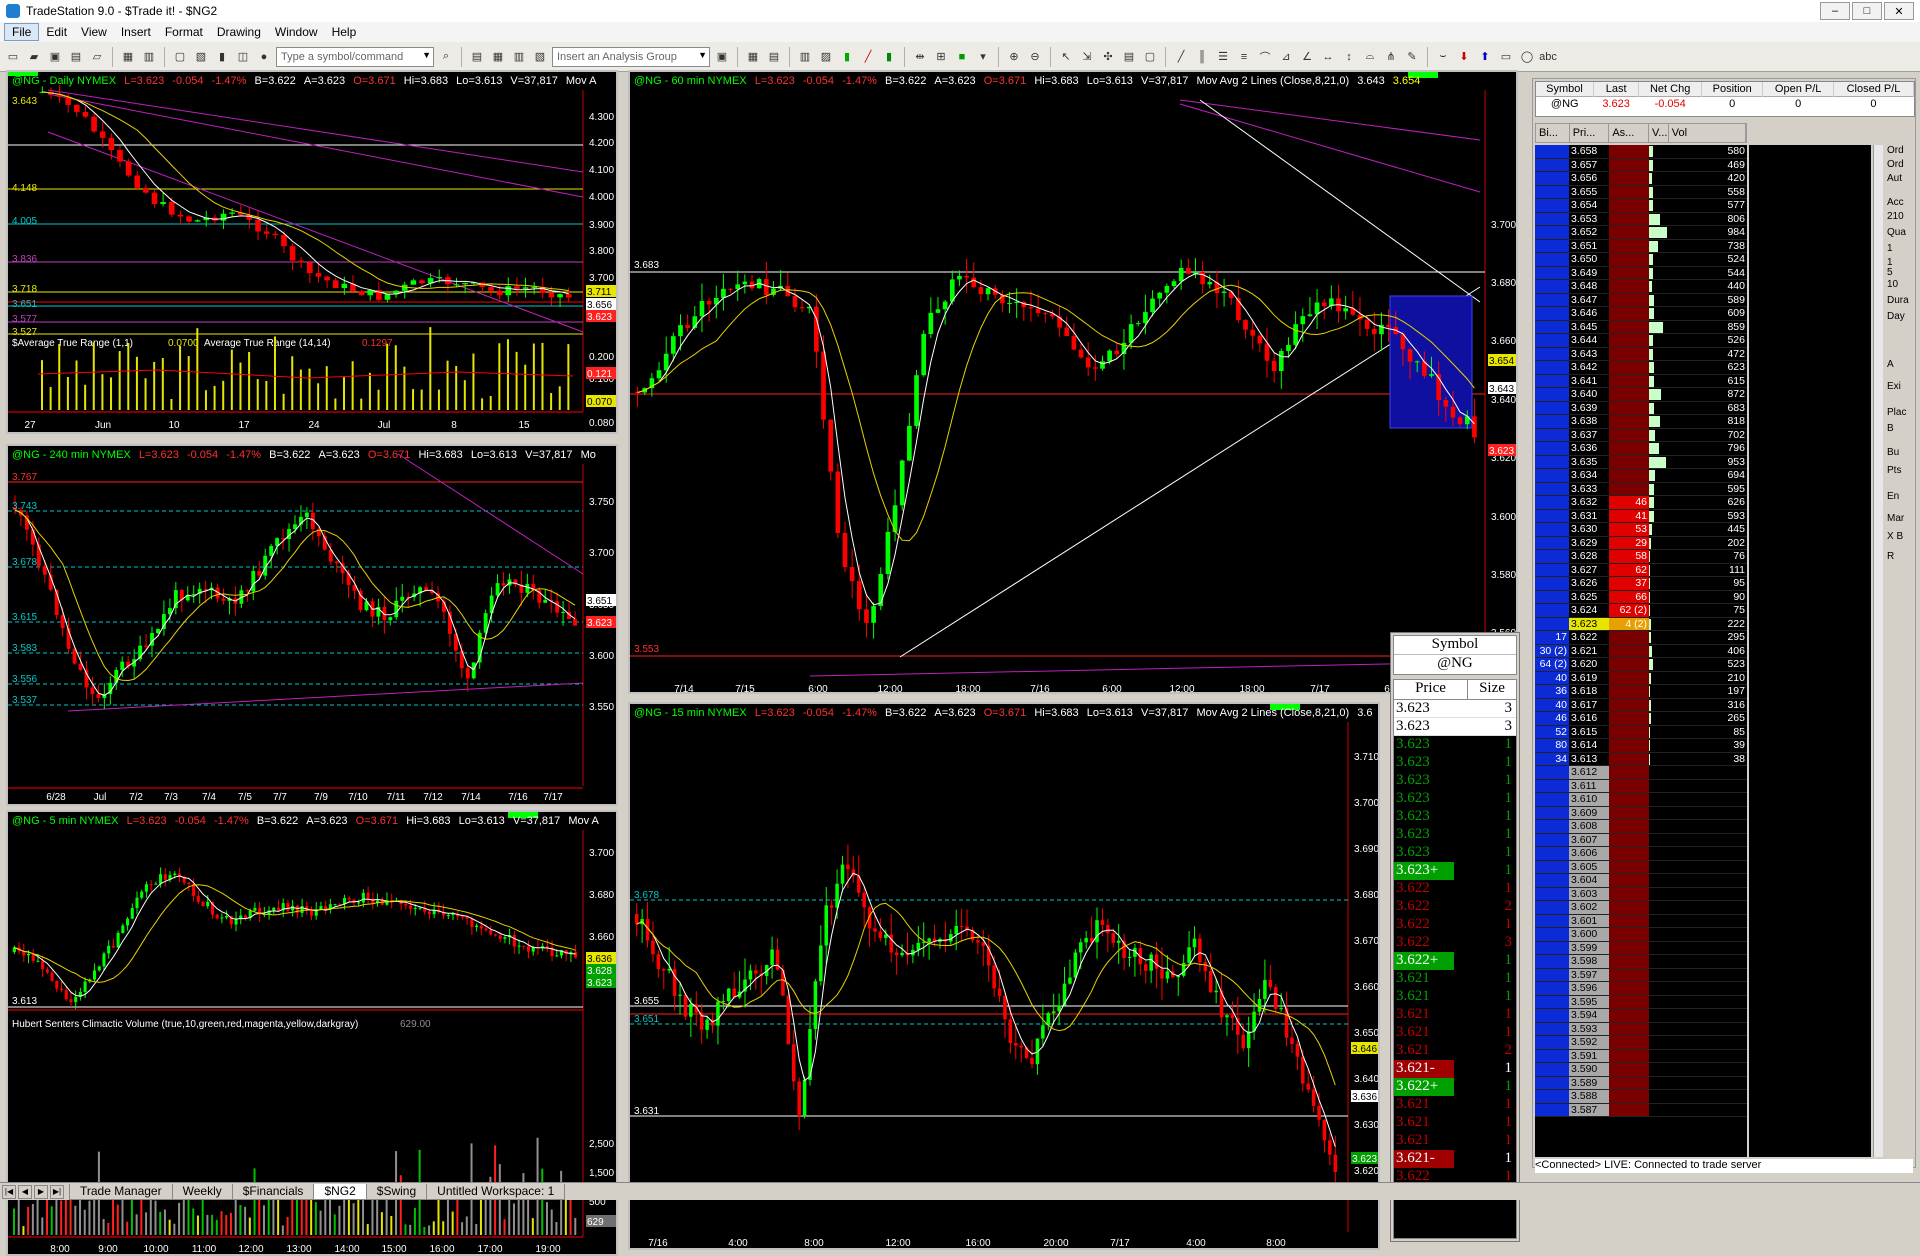 The image size is (1920, 1256). Describe the element at coordinates (1589, 220) in the screenshot. I see `price-cell: 3.653` at that location.